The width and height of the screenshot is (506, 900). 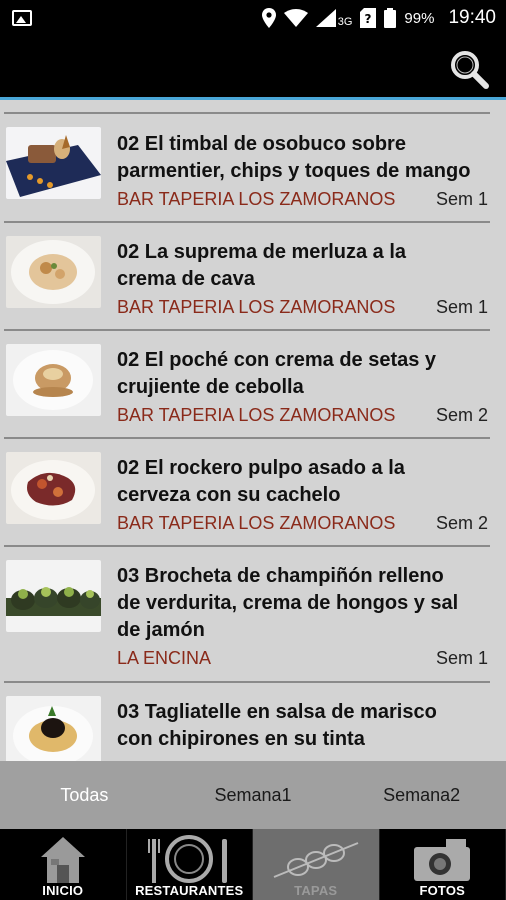 I want to click on battery-percentage: 99%, so click(x=419, y=18).